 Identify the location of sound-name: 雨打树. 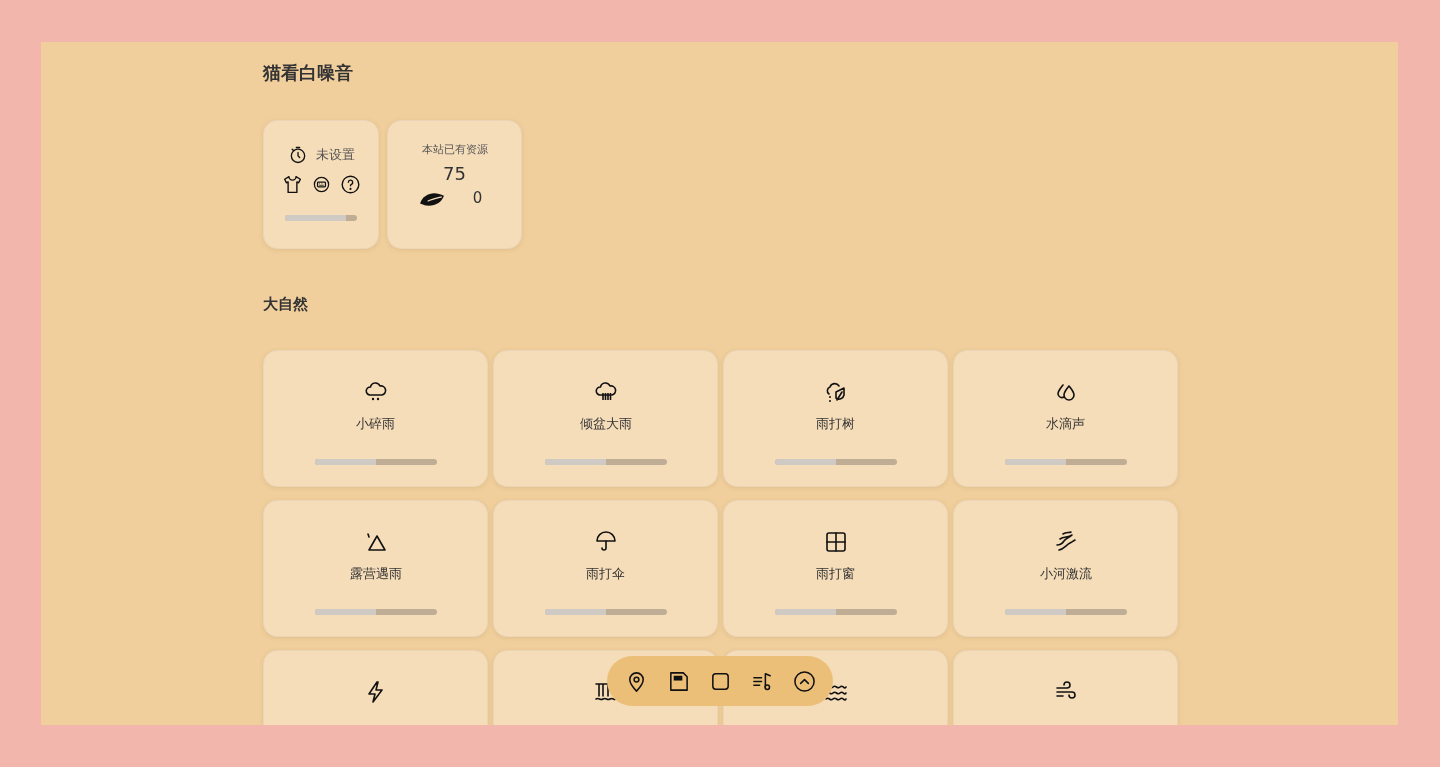
(835, 423).